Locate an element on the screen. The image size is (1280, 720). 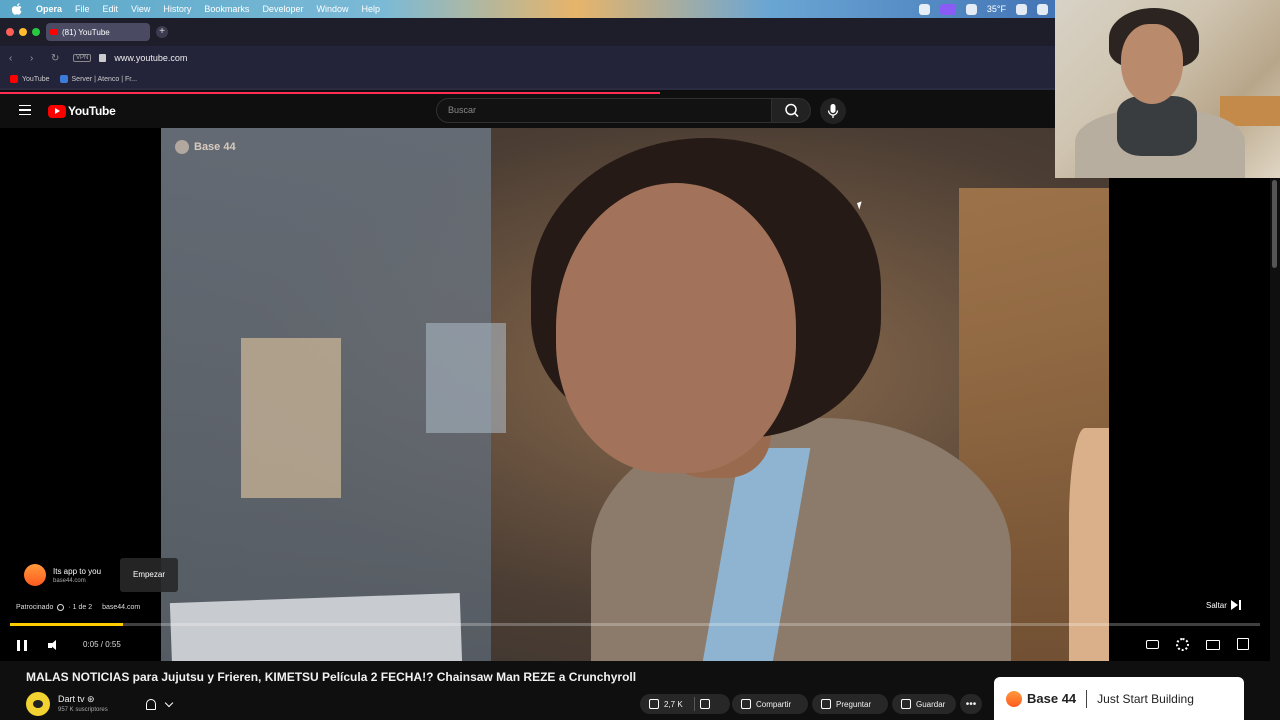
more-actions-button: ••• is located at coordinates (971, 704).